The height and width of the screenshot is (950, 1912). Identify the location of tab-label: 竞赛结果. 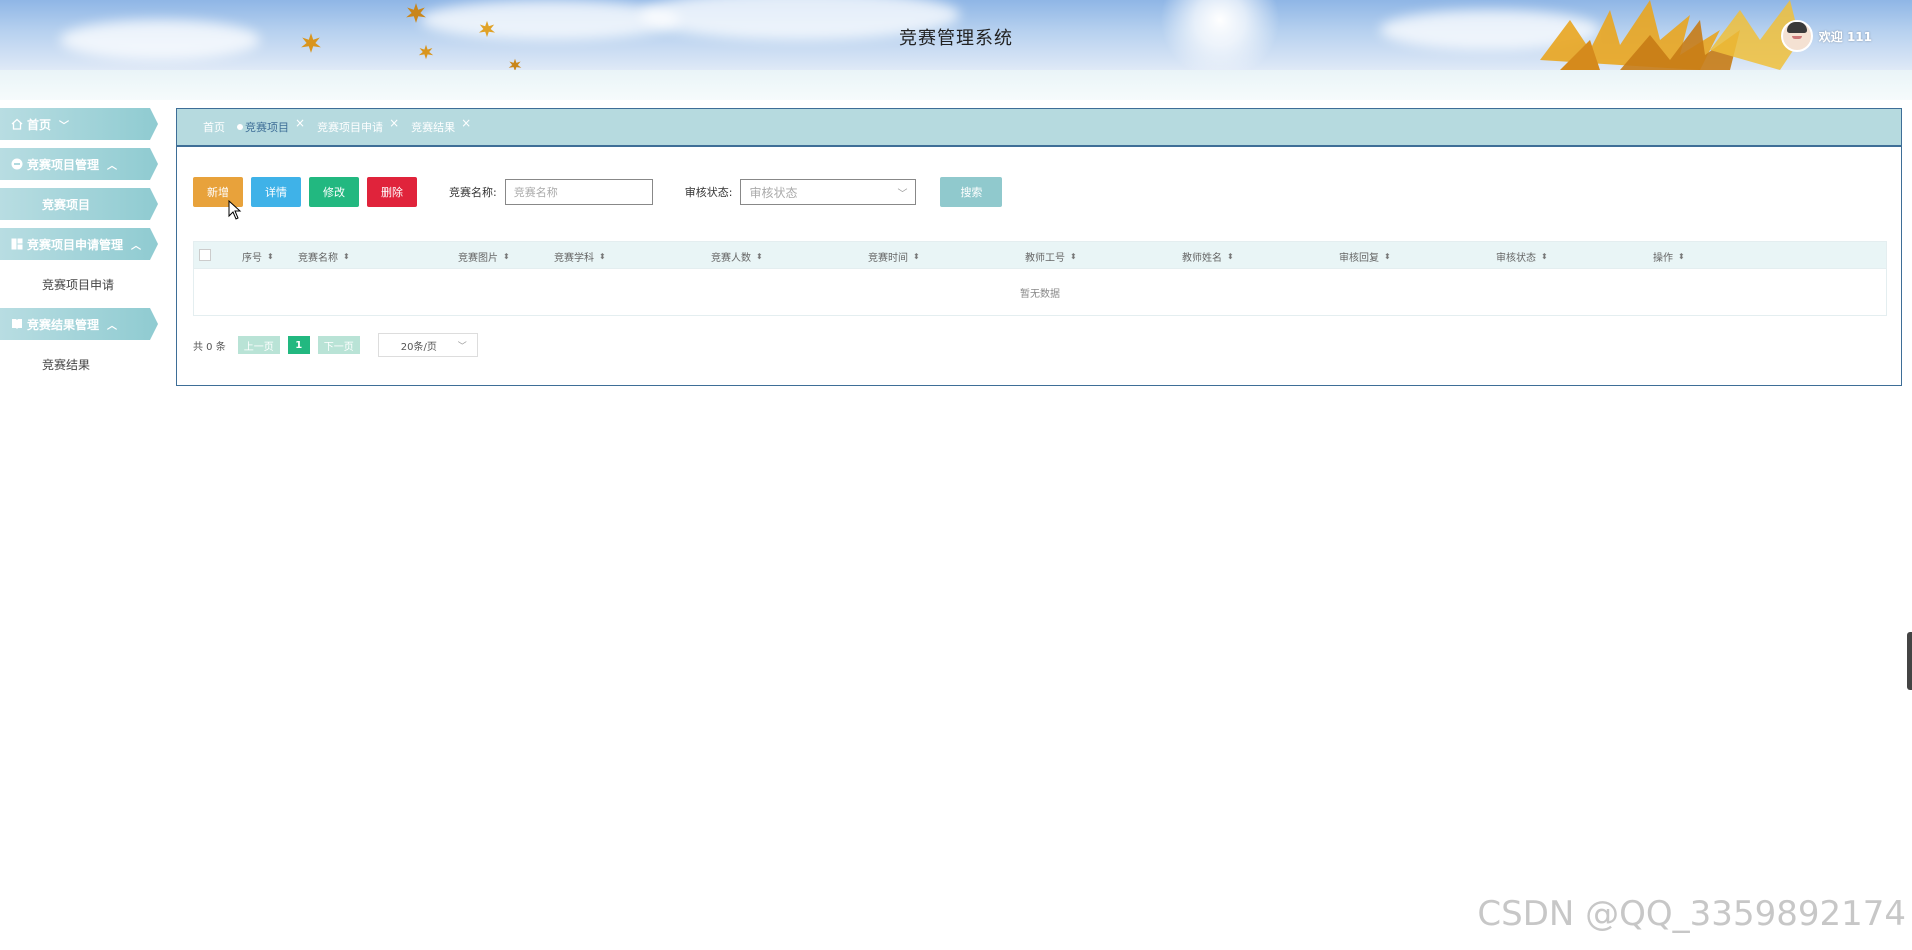
(433, 127).